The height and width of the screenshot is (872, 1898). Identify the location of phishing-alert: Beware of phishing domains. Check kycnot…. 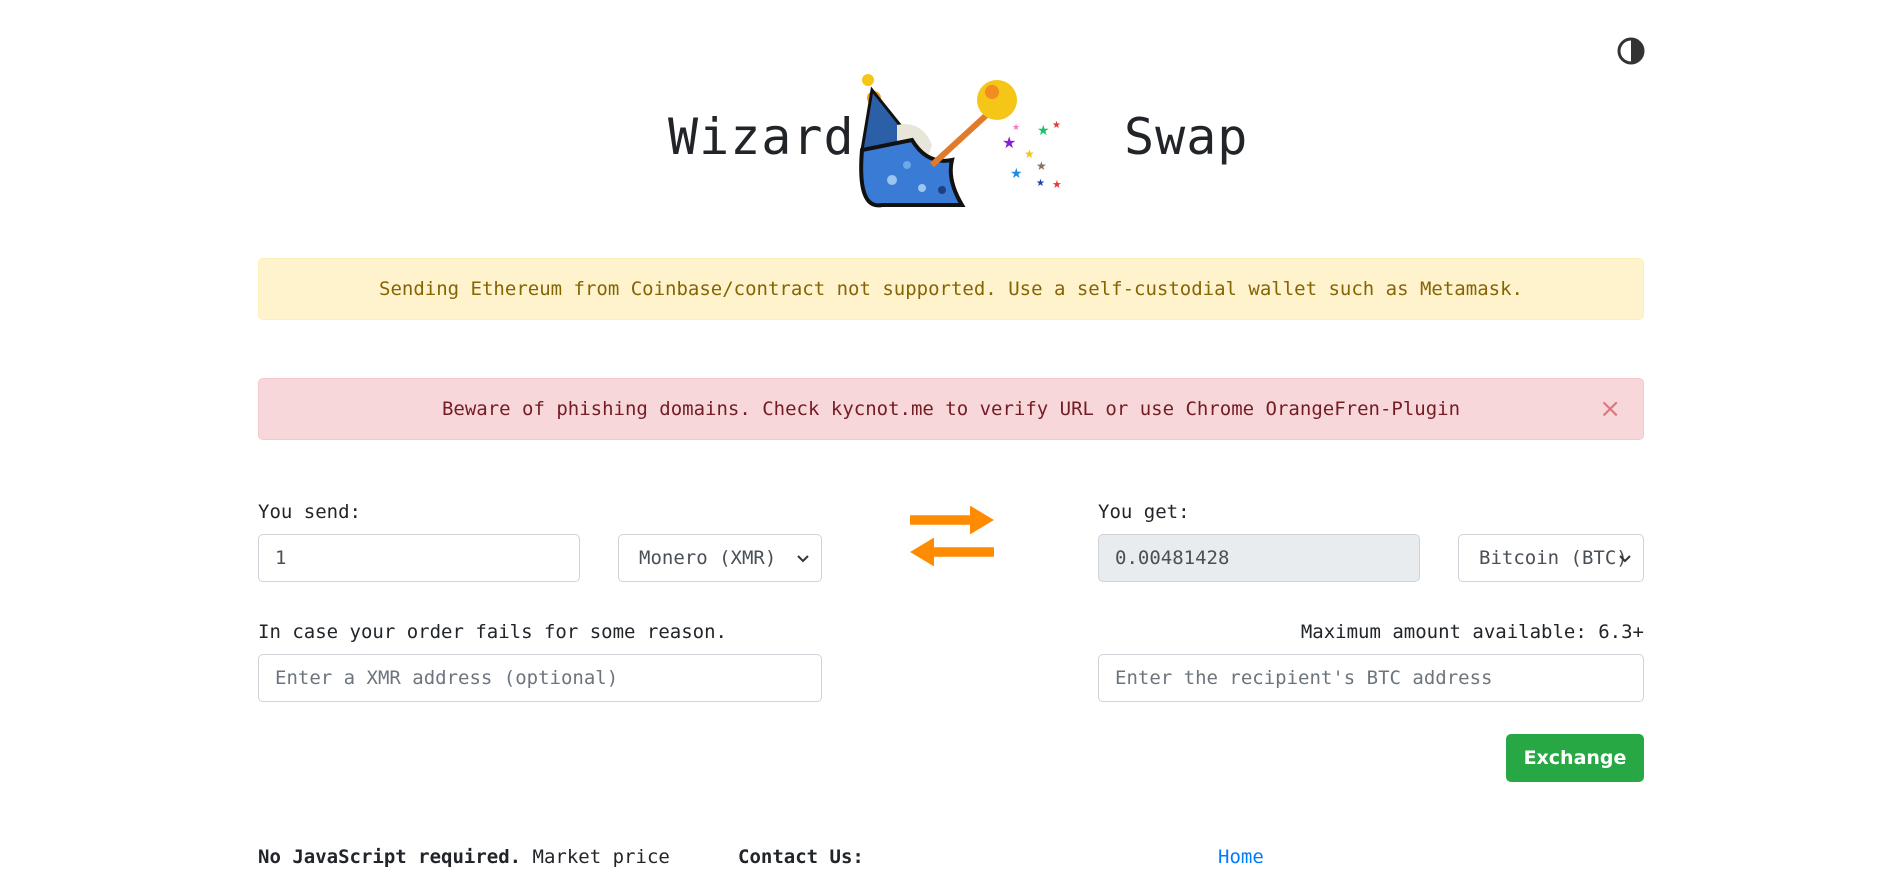
(951, 409).